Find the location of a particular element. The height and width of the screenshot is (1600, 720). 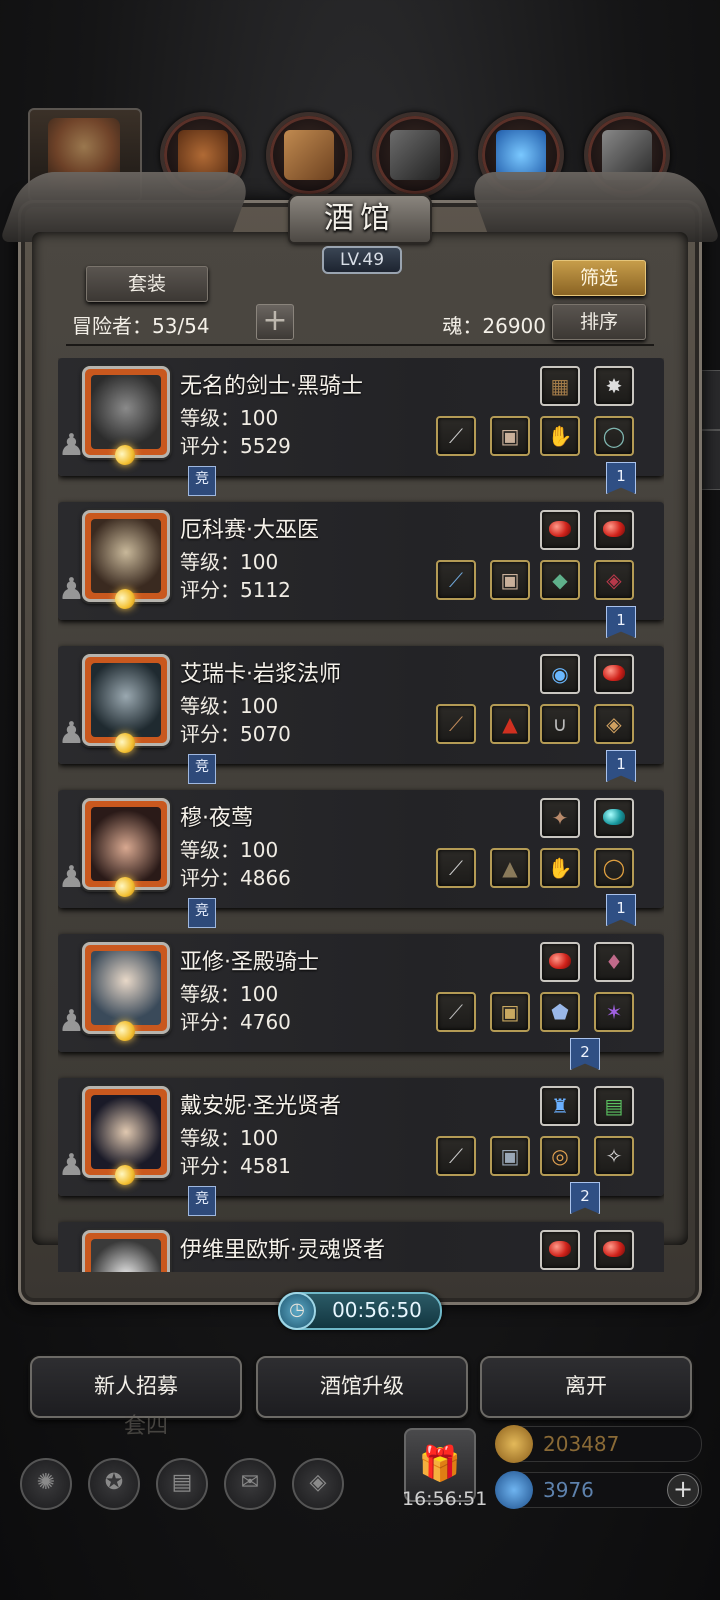

spark-icon: ✶ is located at coordinates (614, 1012).